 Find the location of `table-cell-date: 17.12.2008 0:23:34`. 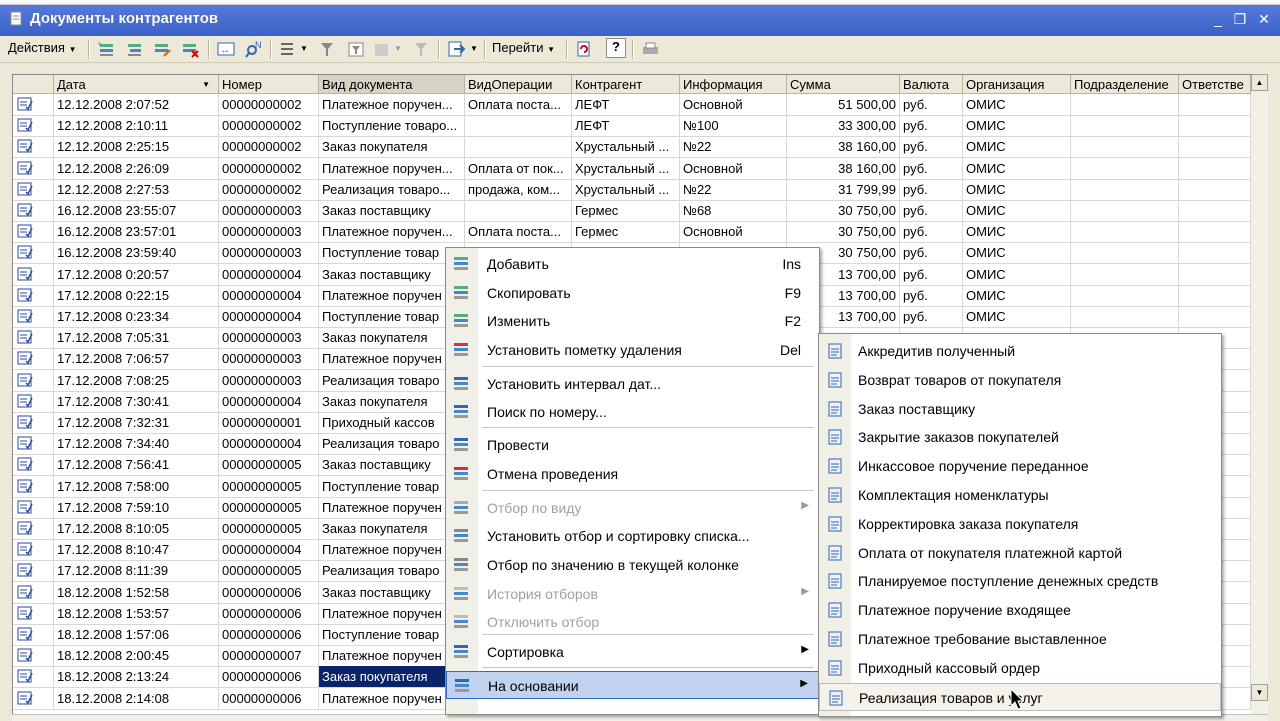

table-cell-date: 17.12.2008 0:23:34 is located at coordinates (136, 316).